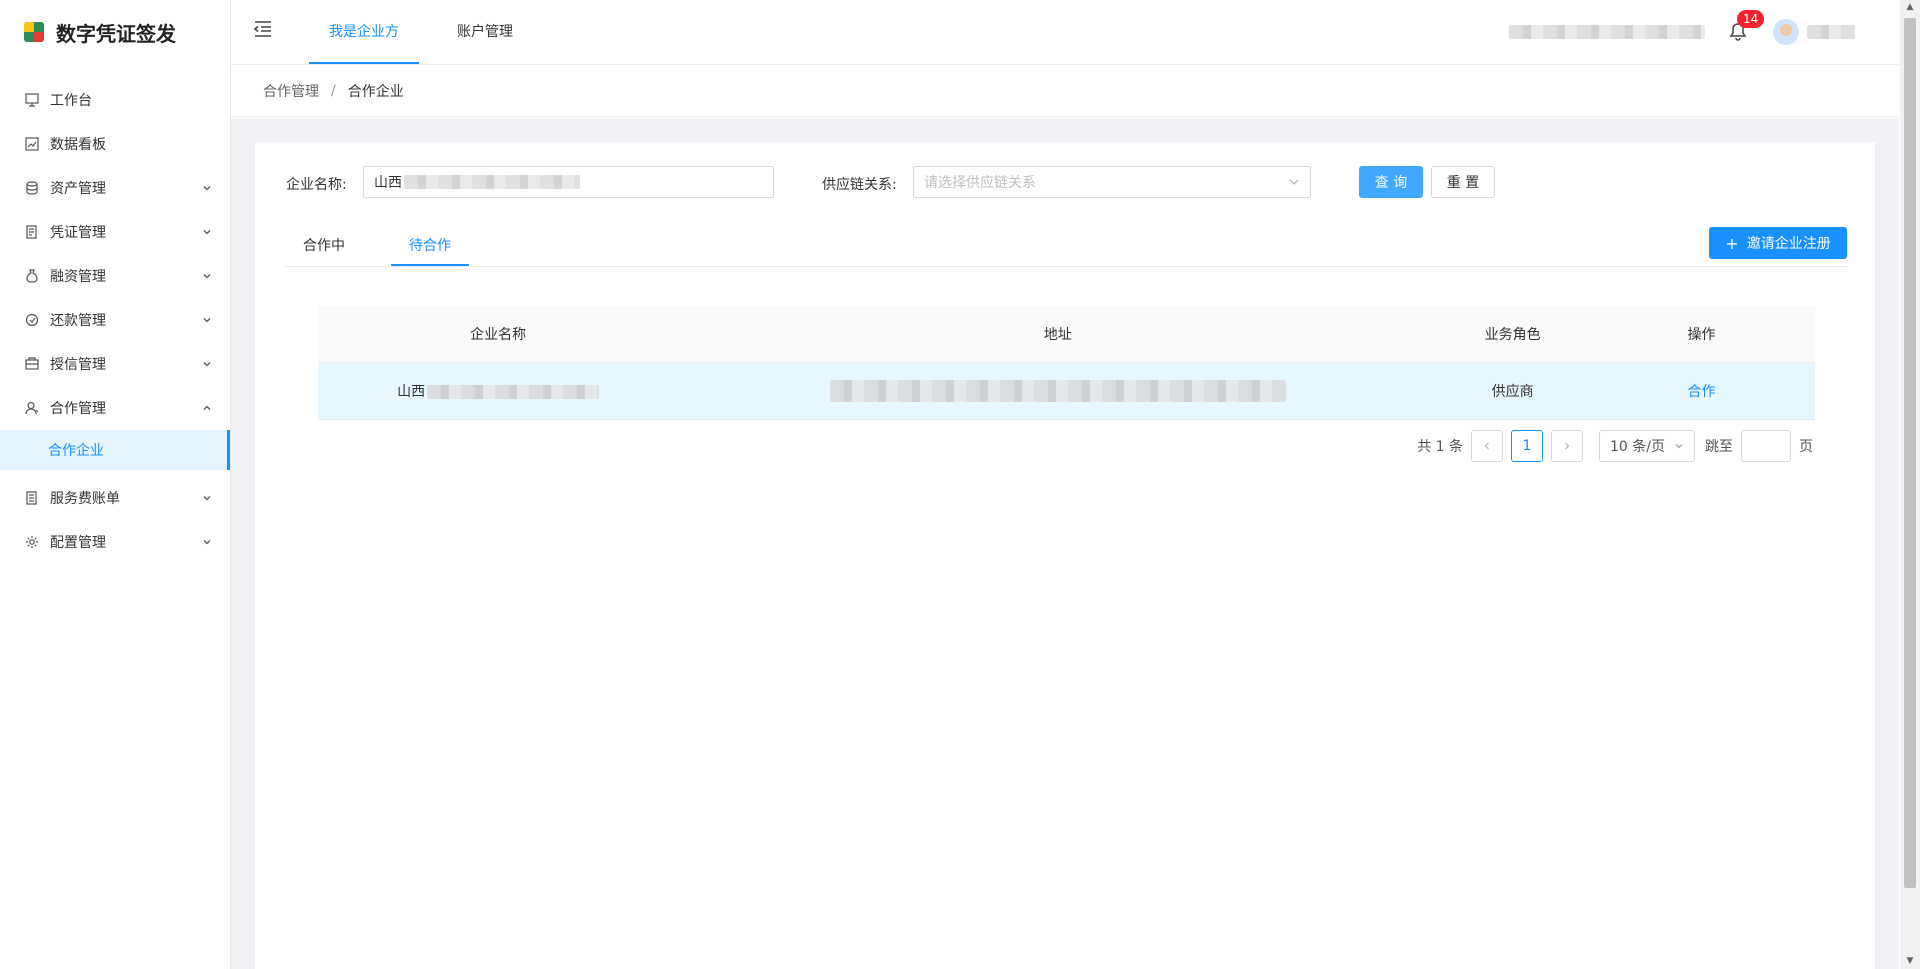 This screenshot has width=1920, height=969. What do you see at coordinates (1786, 32) in the screenshot?
I see `avatar` at bounding box center [1786, 32].